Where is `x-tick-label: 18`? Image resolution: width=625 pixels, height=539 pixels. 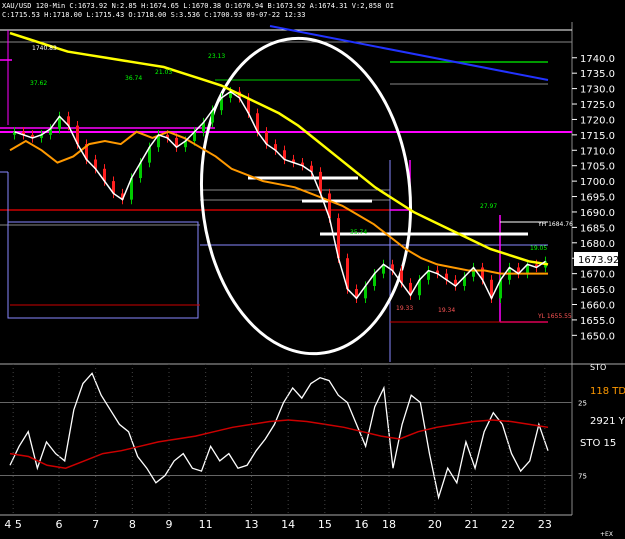
x-tick-label: 18 is located at coordinates (389, 524).